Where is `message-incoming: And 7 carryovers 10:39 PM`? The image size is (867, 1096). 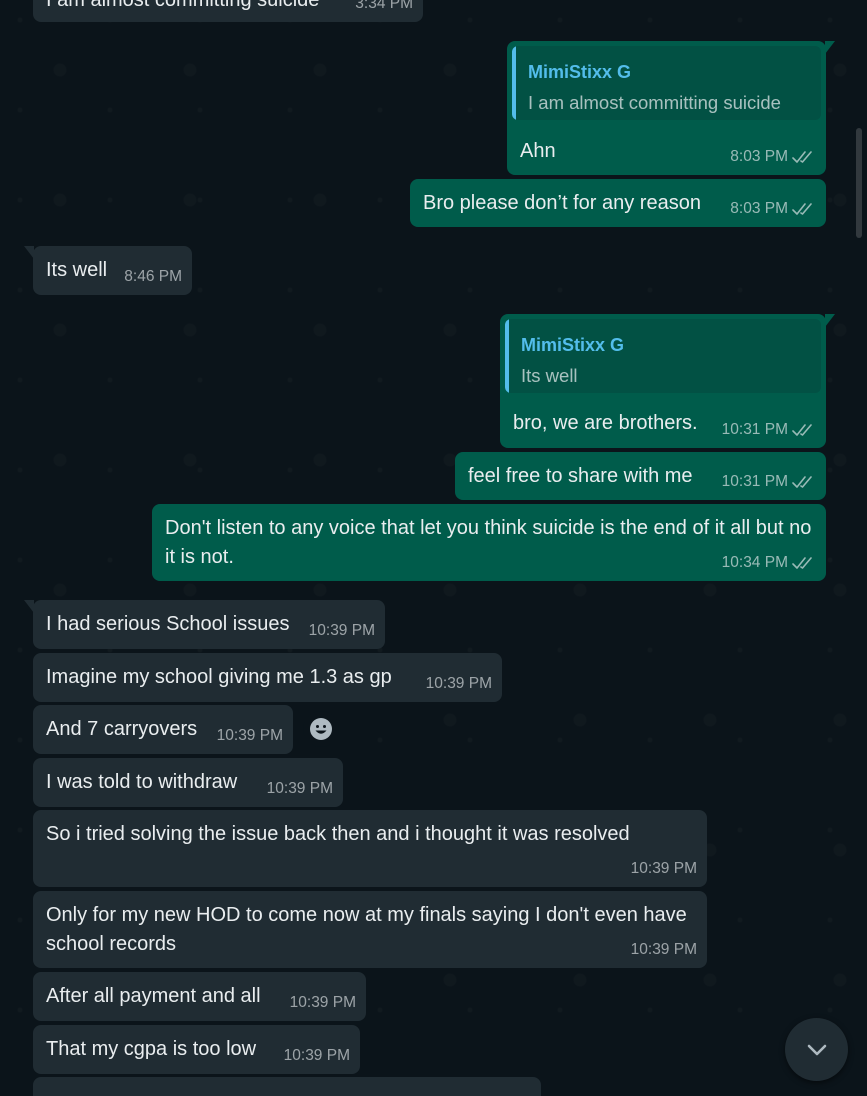 message-incoming: And 7 carryovers 10:39 PM is located at coordinates (163, 729).